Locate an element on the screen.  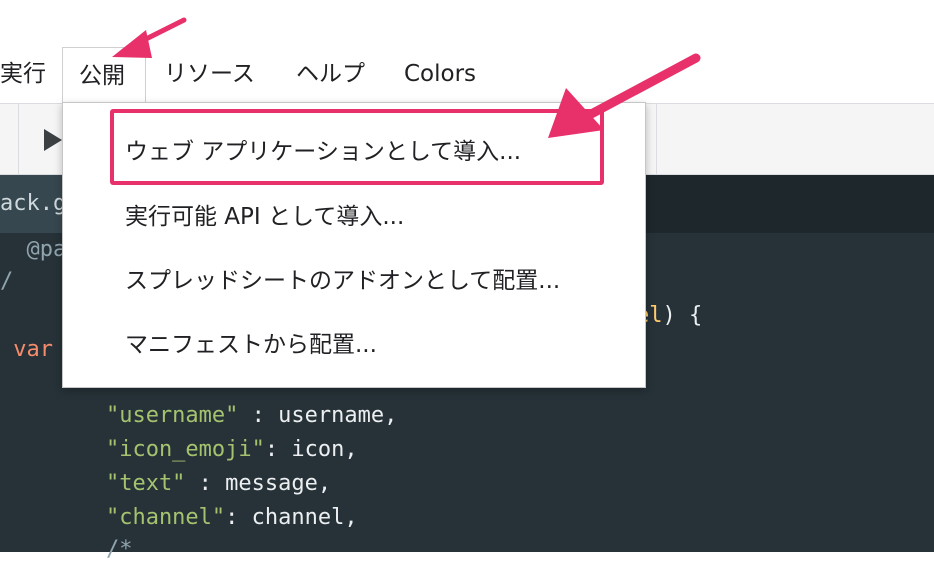
menu-colors: Colors is located at coordinates (440, 74).